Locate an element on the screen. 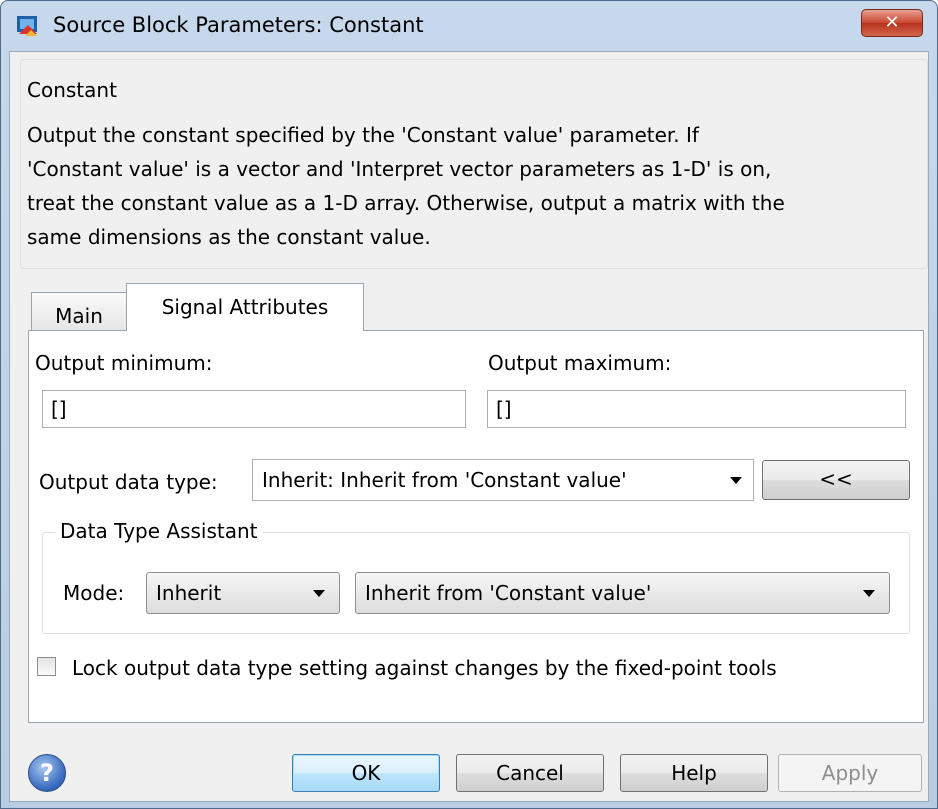 The width and height of the screenshot is (938, 809). ok-button-label: OK is located at coordinates (366, 773).